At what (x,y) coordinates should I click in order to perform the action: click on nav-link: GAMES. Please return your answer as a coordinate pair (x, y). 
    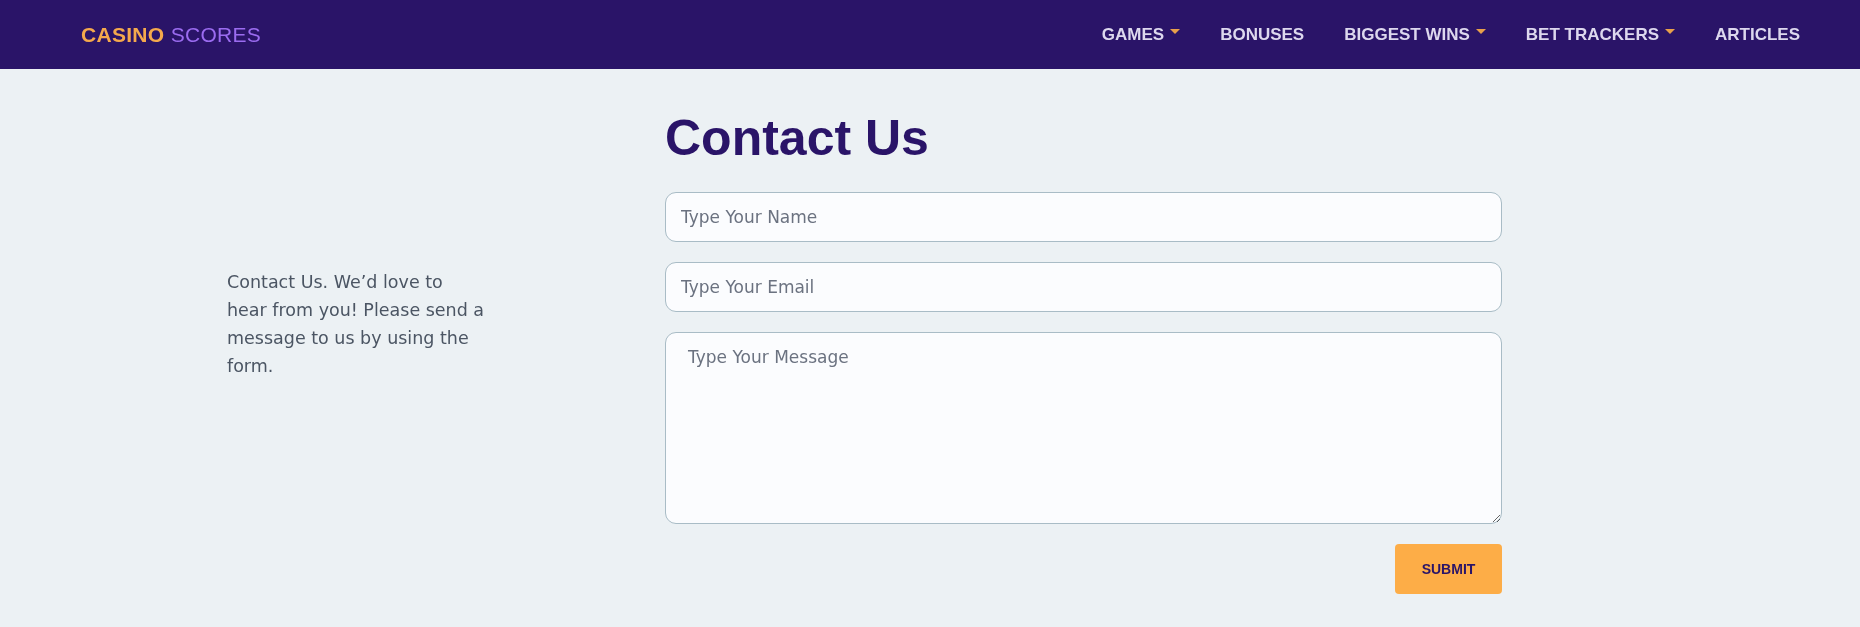
    Looking at the image, I should click on (1141, 34).